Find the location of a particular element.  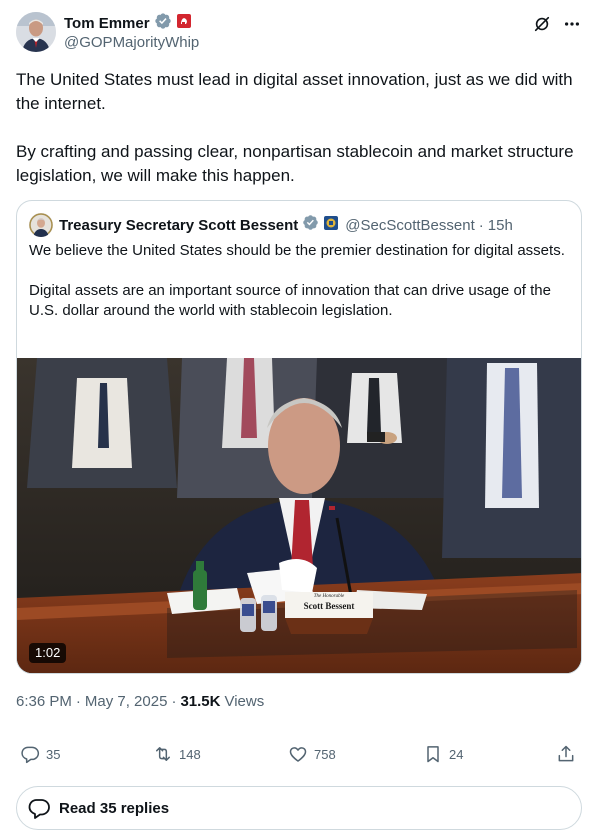

share-button is located at coordinates (566, 754).